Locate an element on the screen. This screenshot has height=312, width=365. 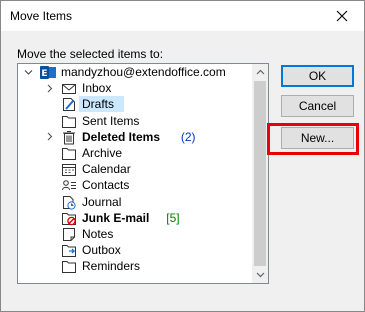
tree-row-folder: Outbox is located at coordinates (135, 250).